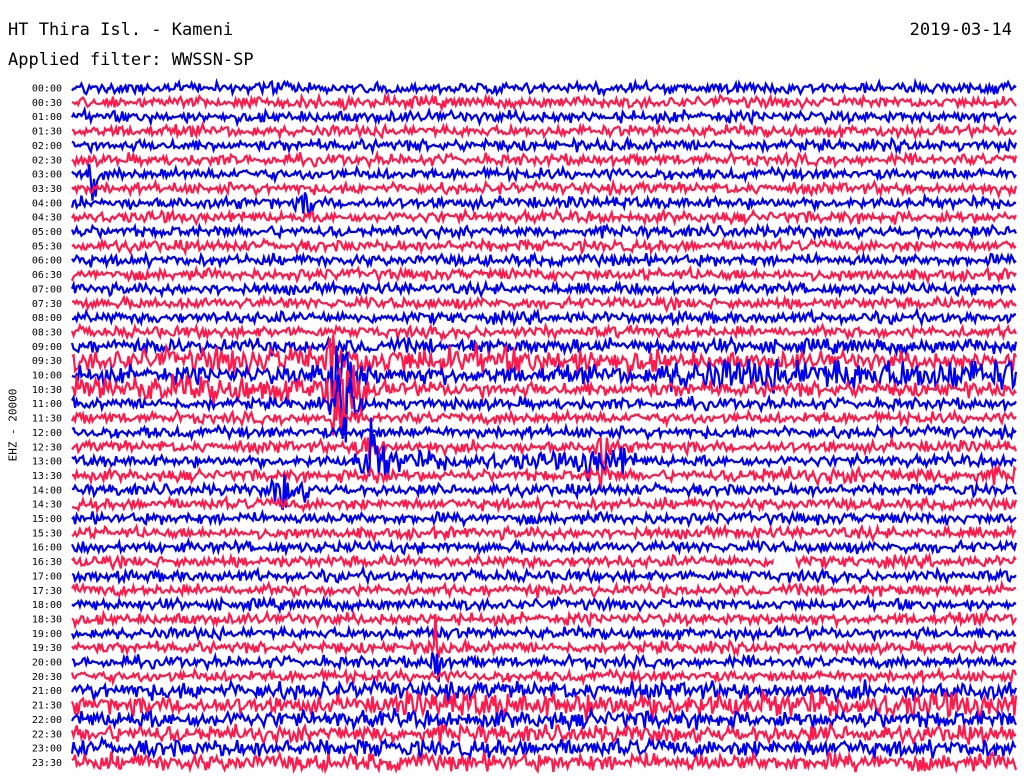  I want to click on time-tick-label: 17:00, so click(47, 576).